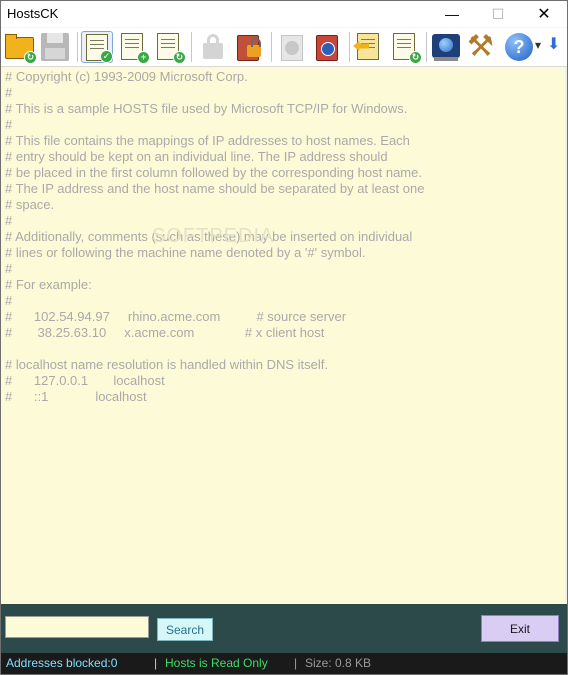 This screenshot has width=568, height=675. I want to click on window-title: HostsCK, so click(33, 13).